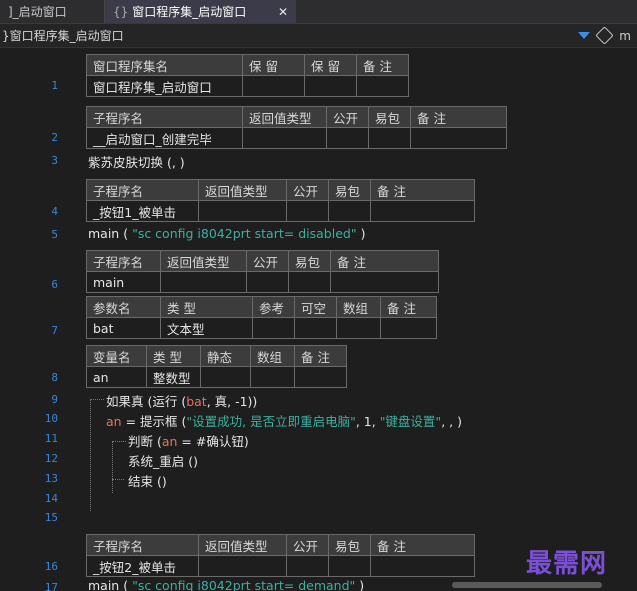 The width and height of the screenshot is (637, 591). I want to click on tab-window-assembly: {} 窗口程序集_启动窗口 ✕, so click(200, 11).